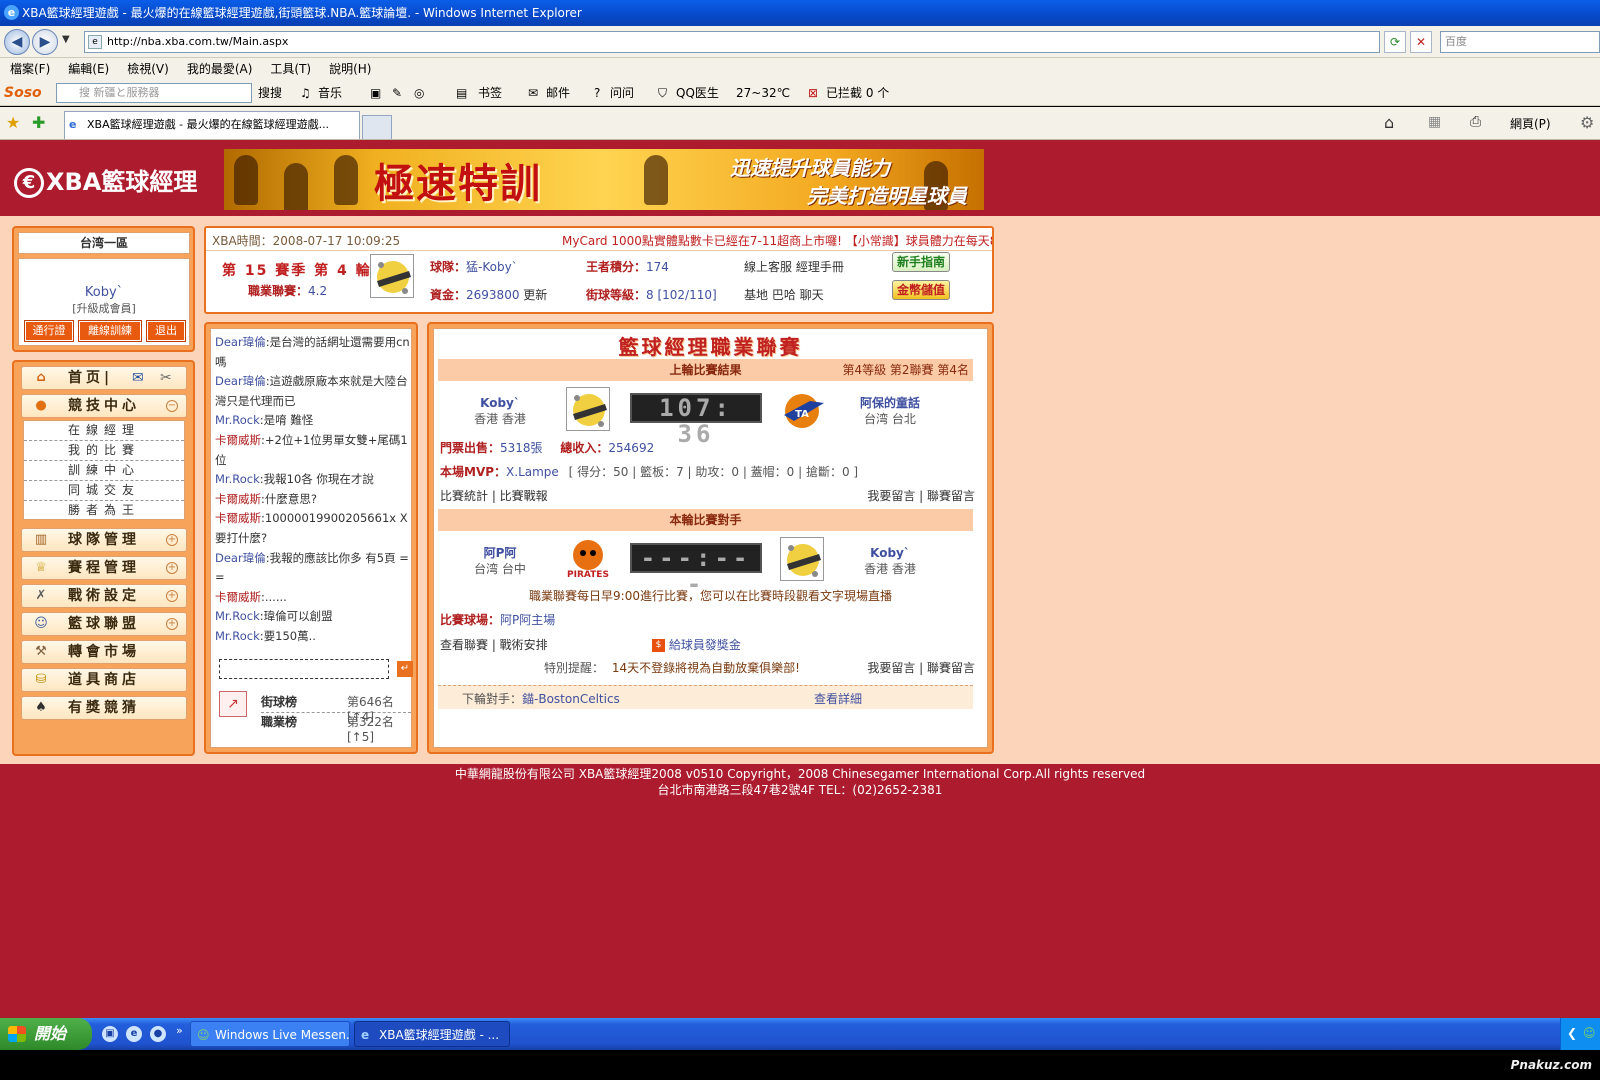  I want to click on nav-competition-center: ● 競技中心 −, so click(104, 406).